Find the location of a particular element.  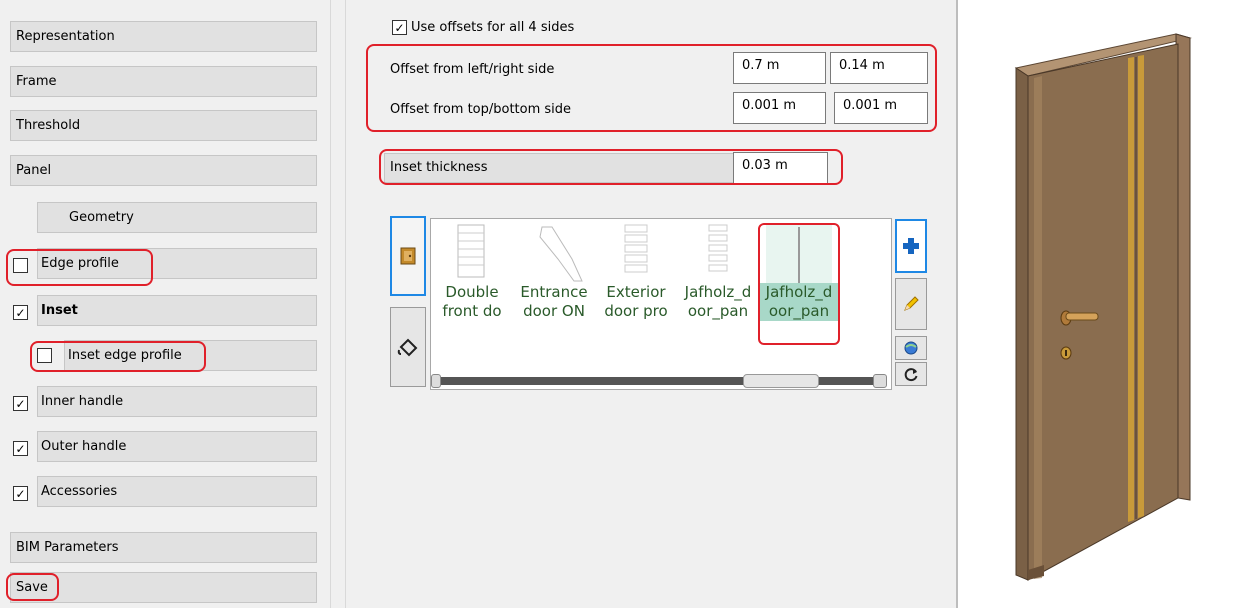

offset-left-field: 0.7 m is located at coordinates (779, 68).